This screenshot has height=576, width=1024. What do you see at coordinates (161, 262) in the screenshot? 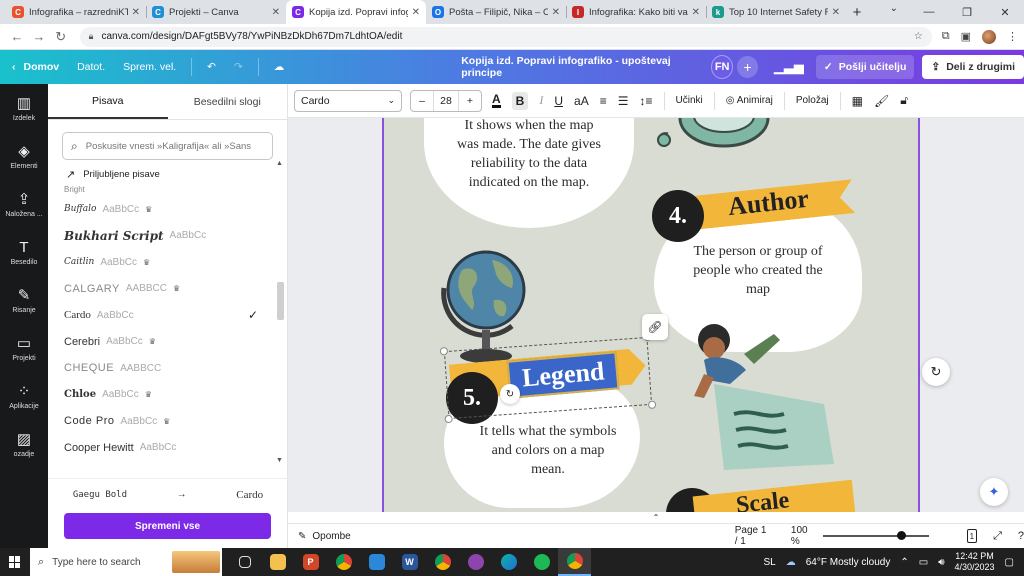
I see `font-list-item: Caitlin AaBbCc ♛` at bounding box center [161, 262].